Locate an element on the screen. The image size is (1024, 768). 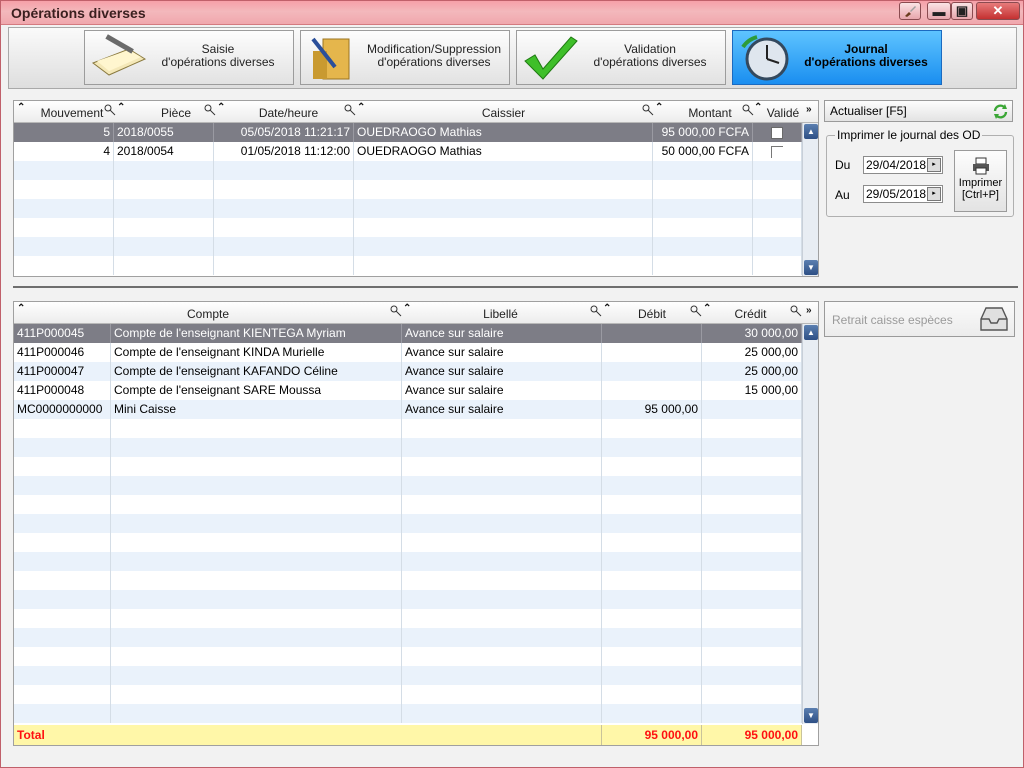
date-to-field: 29/05/2018 ▸ is located at coordinates (903, 194).